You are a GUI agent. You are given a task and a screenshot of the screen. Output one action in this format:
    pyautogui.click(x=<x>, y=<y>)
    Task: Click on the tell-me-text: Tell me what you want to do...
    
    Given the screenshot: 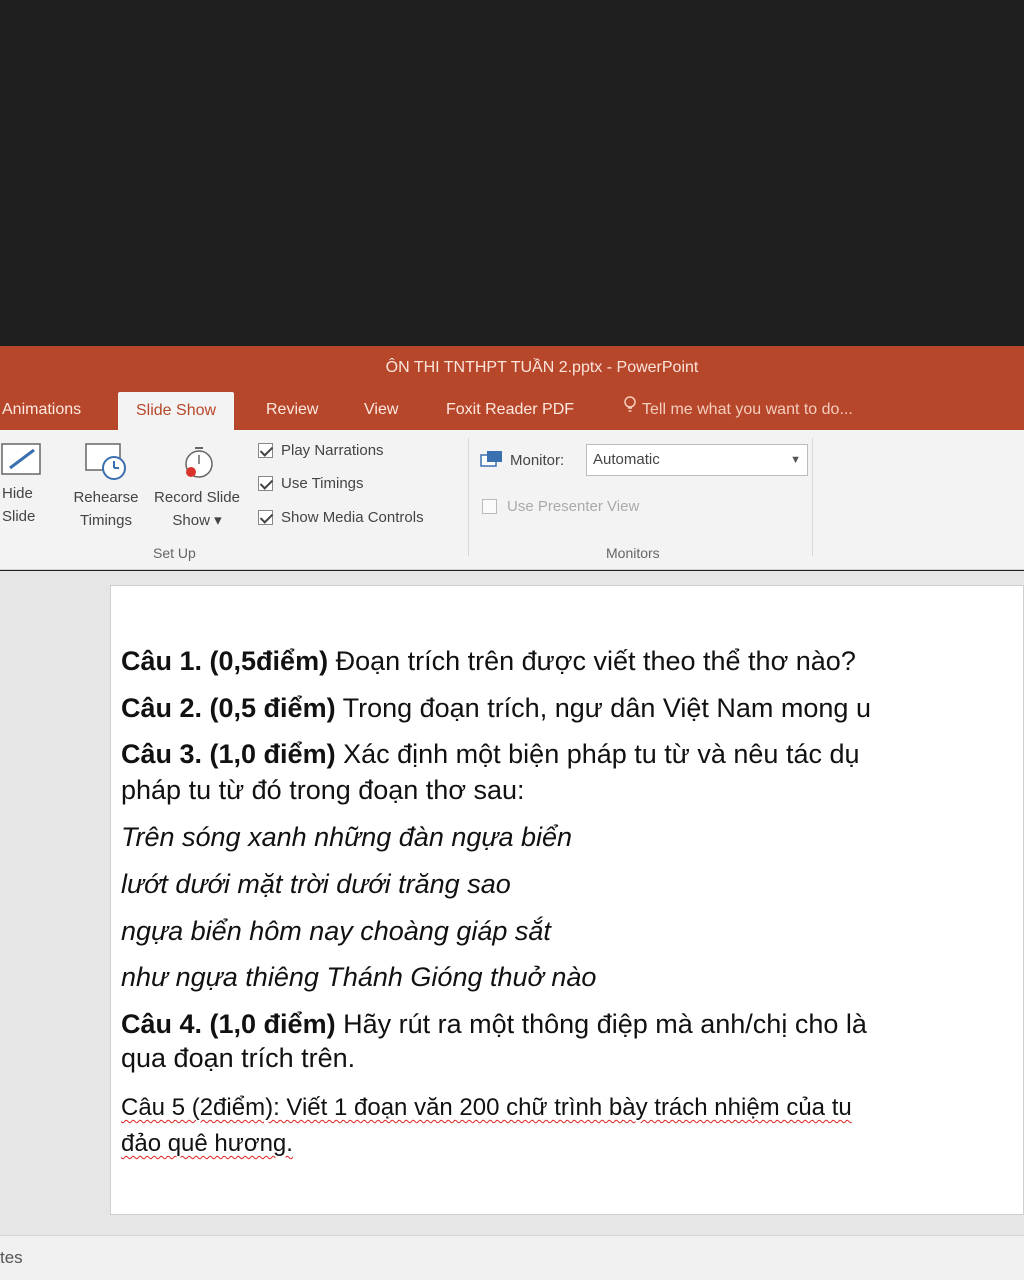 What is the action you would take?
    pyautogui.click(x=747, y=409)
    